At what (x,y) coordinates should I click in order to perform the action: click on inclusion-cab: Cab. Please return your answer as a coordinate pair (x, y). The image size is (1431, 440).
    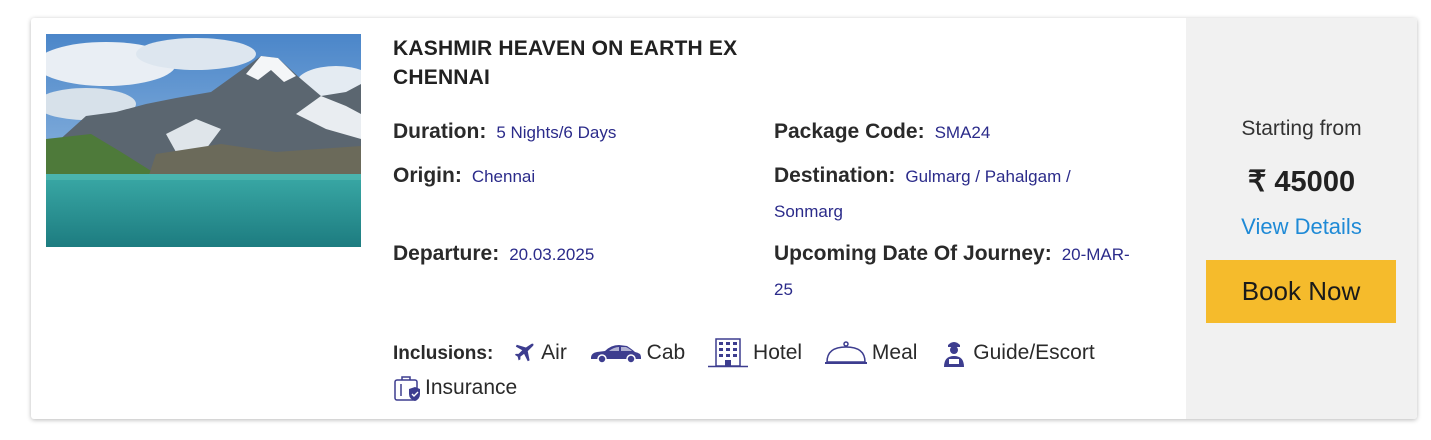
    Looking at the image, I should click on (637, 353).